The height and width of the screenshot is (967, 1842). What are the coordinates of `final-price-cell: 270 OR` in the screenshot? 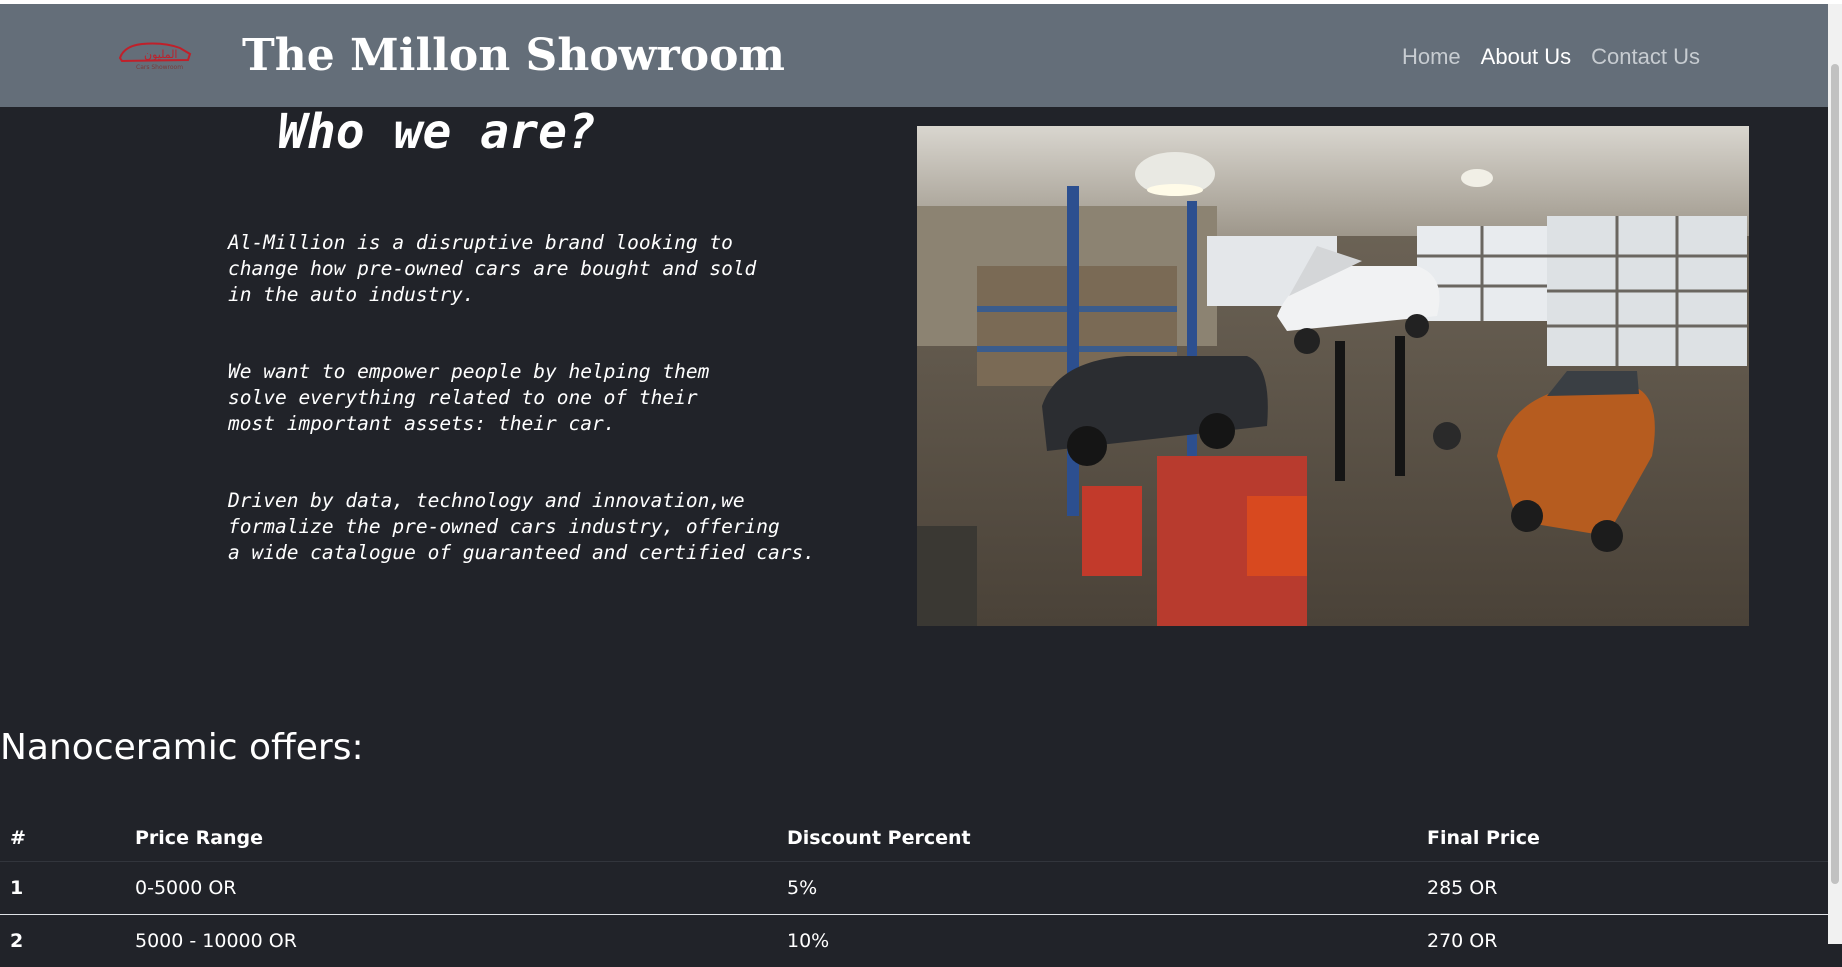 It's located at (1622, 941).